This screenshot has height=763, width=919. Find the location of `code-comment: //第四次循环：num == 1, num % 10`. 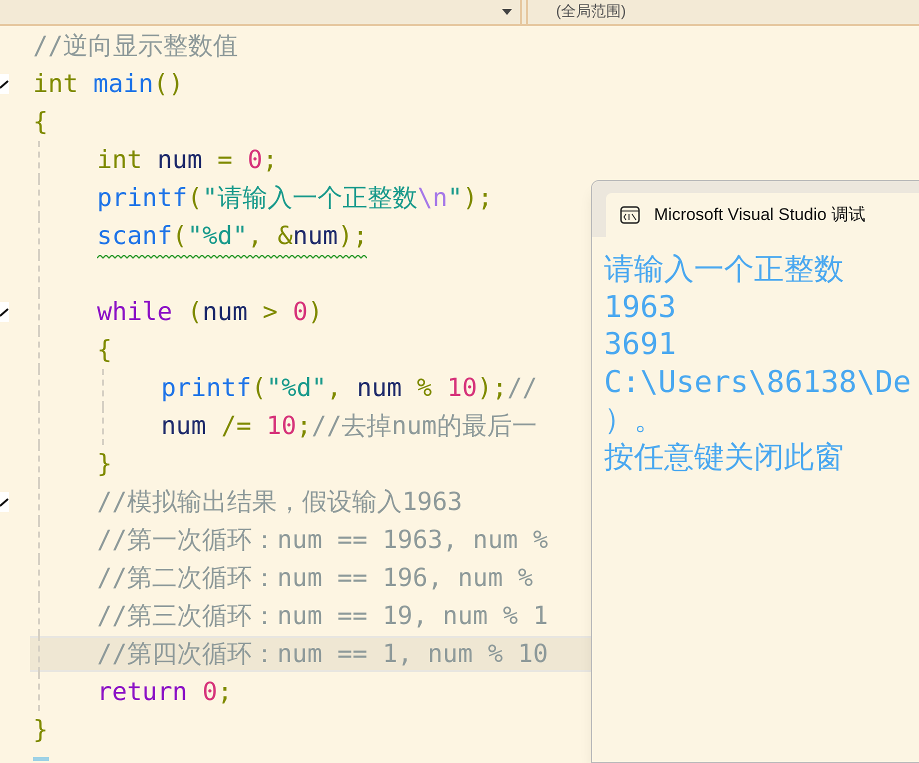

code-comment: //第四次循环：num == 1, num % 10 is located at coordinates (322, 654).